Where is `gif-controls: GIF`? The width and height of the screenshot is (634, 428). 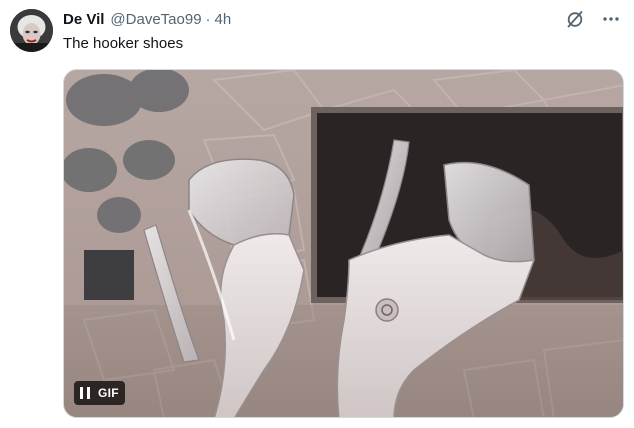
gif-controls: GIF is located at coordinates (99, 393).